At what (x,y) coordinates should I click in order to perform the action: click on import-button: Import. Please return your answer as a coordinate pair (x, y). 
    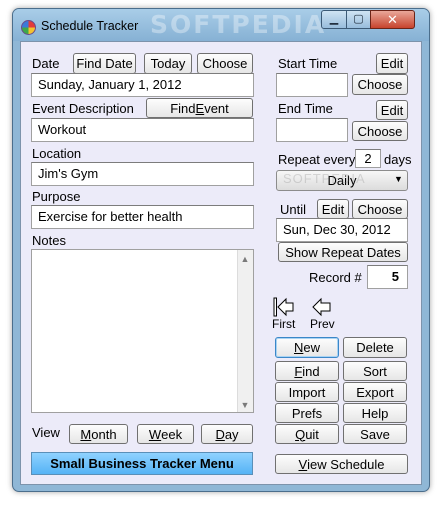
    Looking at the image, I should click on (307, 392).